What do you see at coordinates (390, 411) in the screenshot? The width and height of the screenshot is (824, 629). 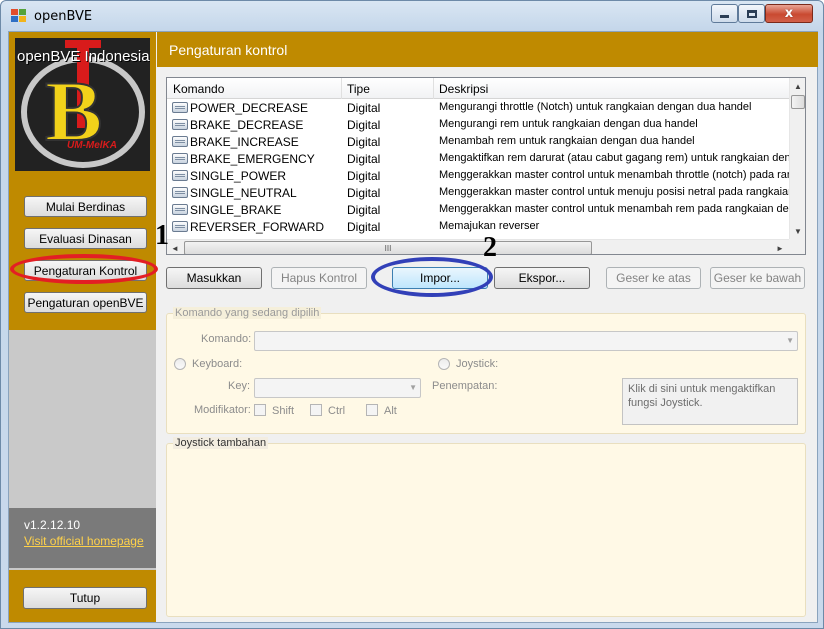 I see `alt-label: Alt` at bounding box center [390, 411].